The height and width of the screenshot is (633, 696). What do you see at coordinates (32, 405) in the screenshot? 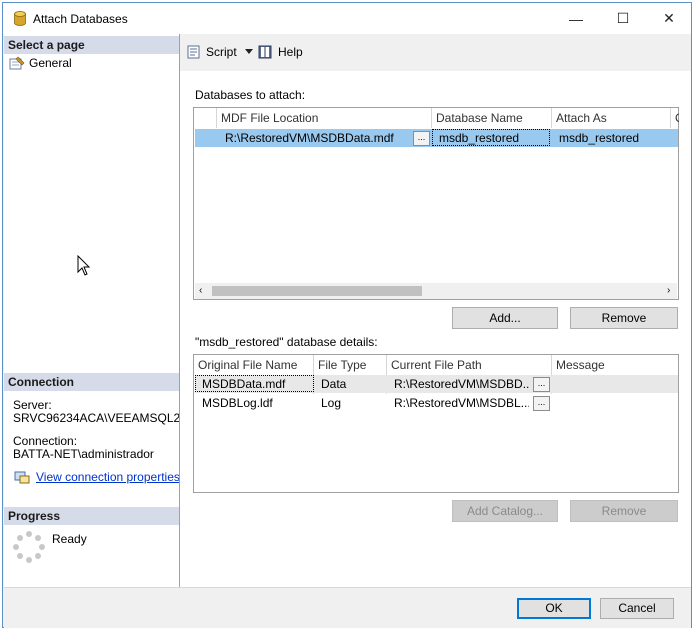
I see `server-label: Server:` at bounding box center [32, 405].